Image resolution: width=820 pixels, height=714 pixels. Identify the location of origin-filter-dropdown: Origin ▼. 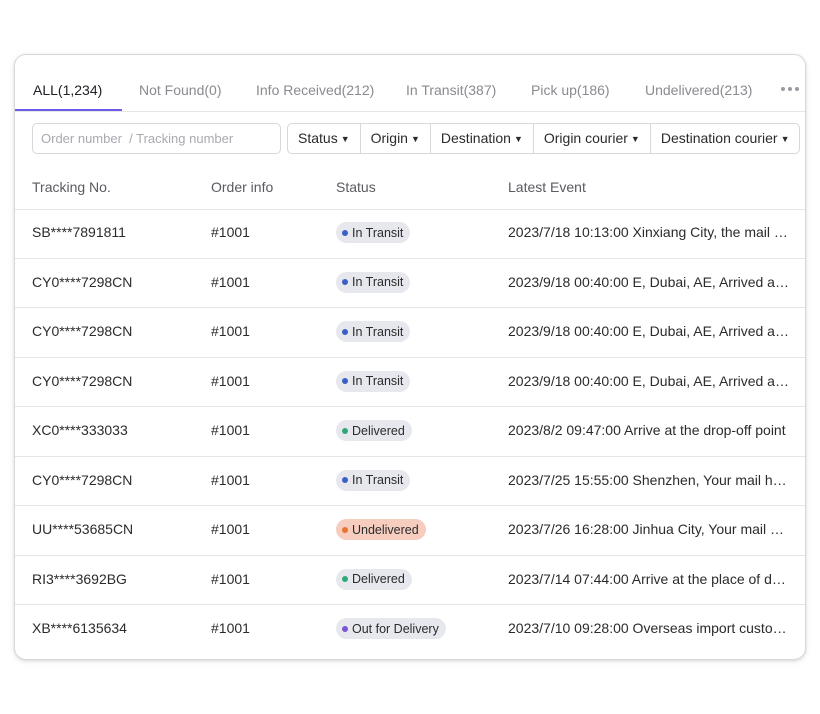
(396, 138).